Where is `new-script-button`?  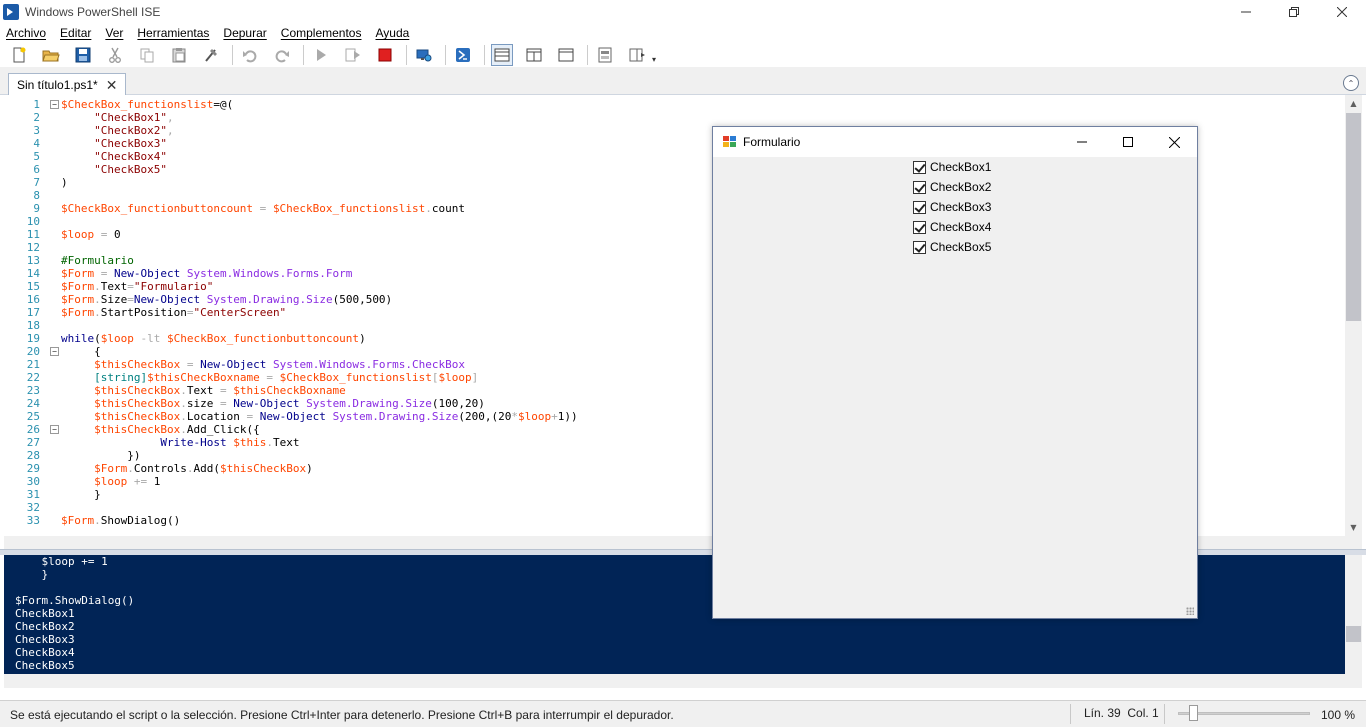
new-script-button is located at coordinates (19, 55).